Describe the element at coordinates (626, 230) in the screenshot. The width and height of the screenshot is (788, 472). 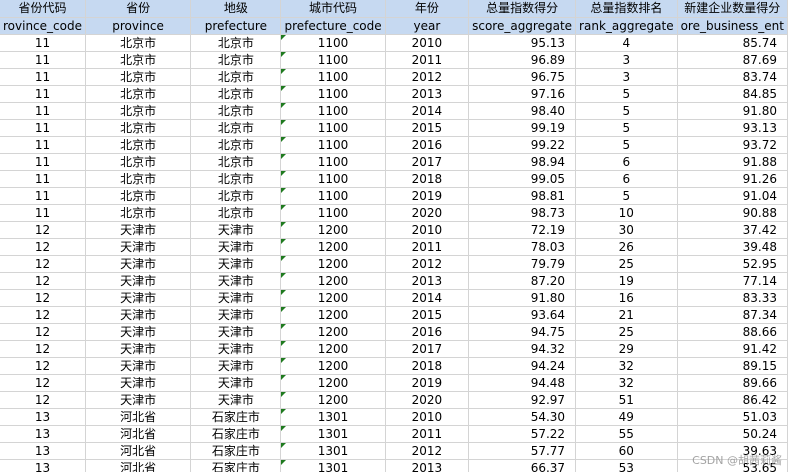
I see `cell-rank-aggregate: 30` at that location.